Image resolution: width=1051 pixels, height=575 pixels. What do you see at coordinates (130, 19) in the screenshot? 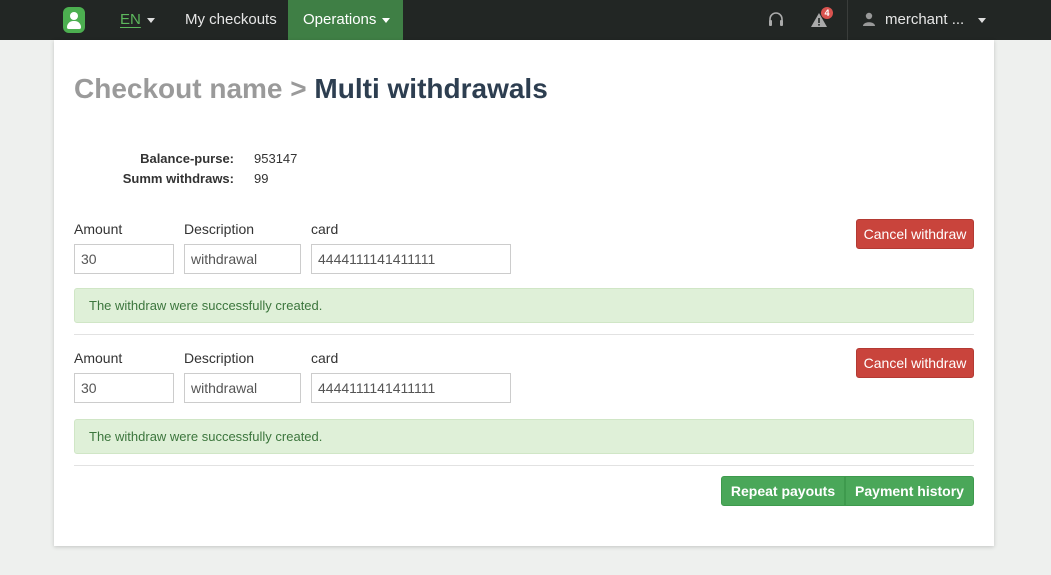
I see `language-selector: EN` at bounding box center [130, 19].